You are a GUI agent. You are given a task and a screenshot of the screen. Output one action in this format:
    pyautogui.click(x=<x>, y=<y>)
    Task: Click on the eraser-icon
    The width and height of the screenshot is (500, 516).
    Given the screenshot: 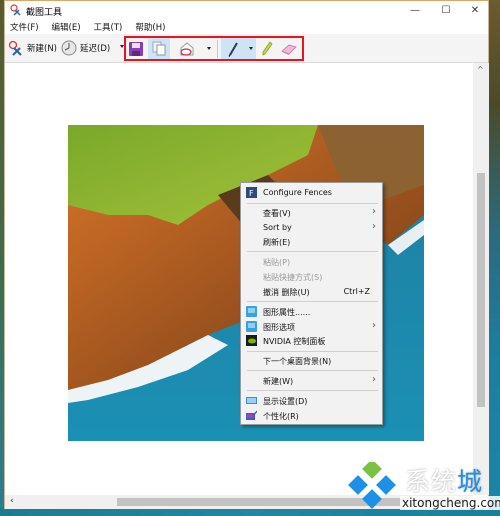 What is the action you would take?
    pyautogui.click(x=289, y=49)
    